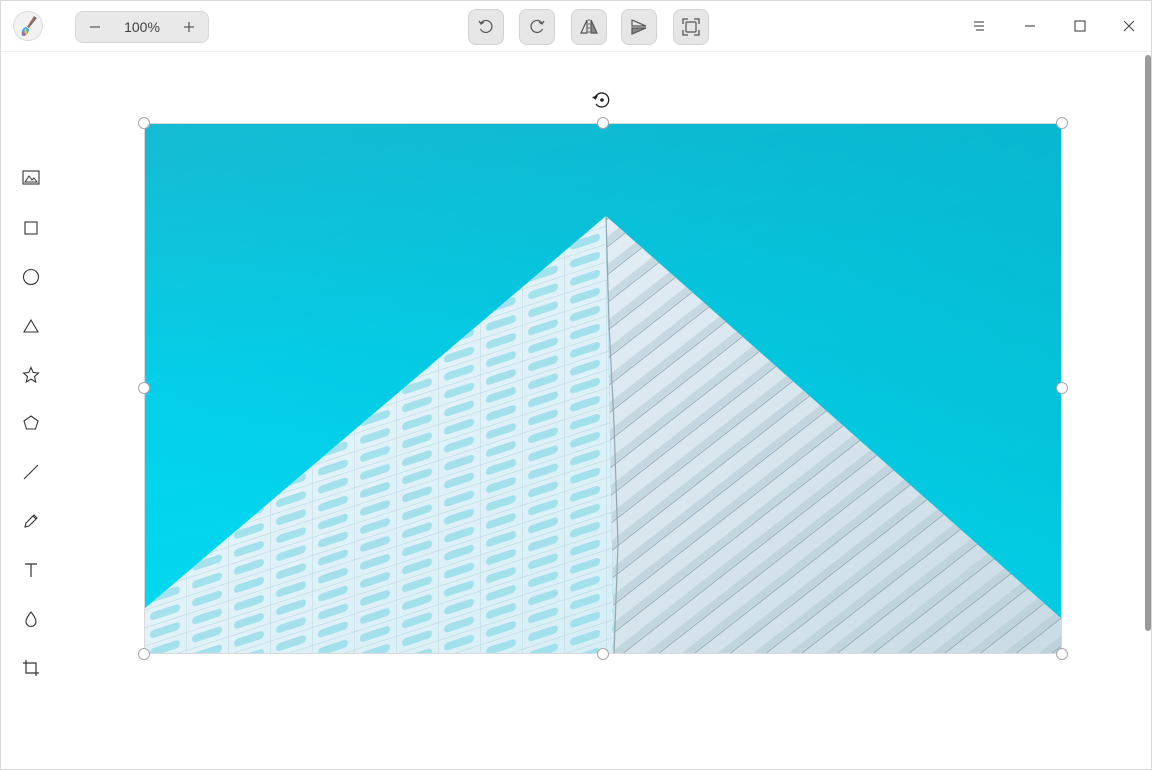 The width and height of the screenshot is (1152, 770). I want to click on resize-handle-bottom, so click(603, 654).